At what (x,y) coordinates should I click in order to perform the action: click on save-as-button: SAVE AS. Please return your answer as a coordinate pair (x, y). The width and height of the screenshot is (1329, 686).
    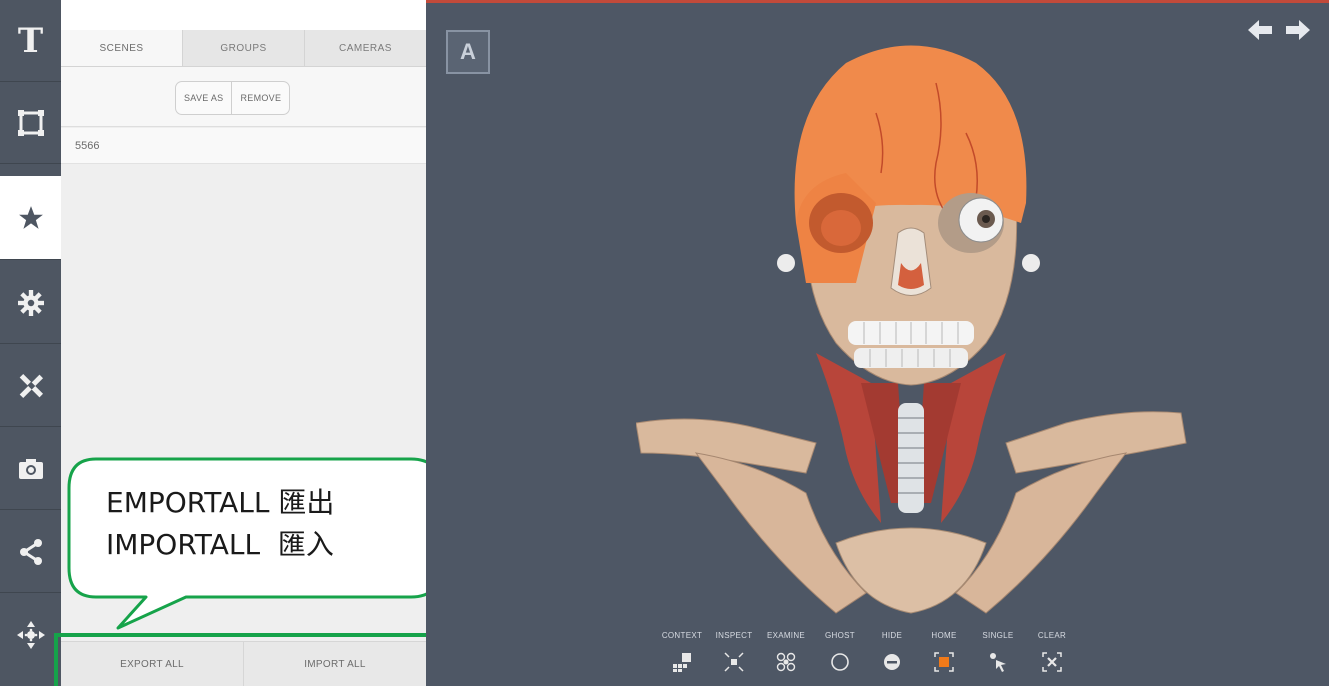
    Looking at the image, I should click on (203, 98).